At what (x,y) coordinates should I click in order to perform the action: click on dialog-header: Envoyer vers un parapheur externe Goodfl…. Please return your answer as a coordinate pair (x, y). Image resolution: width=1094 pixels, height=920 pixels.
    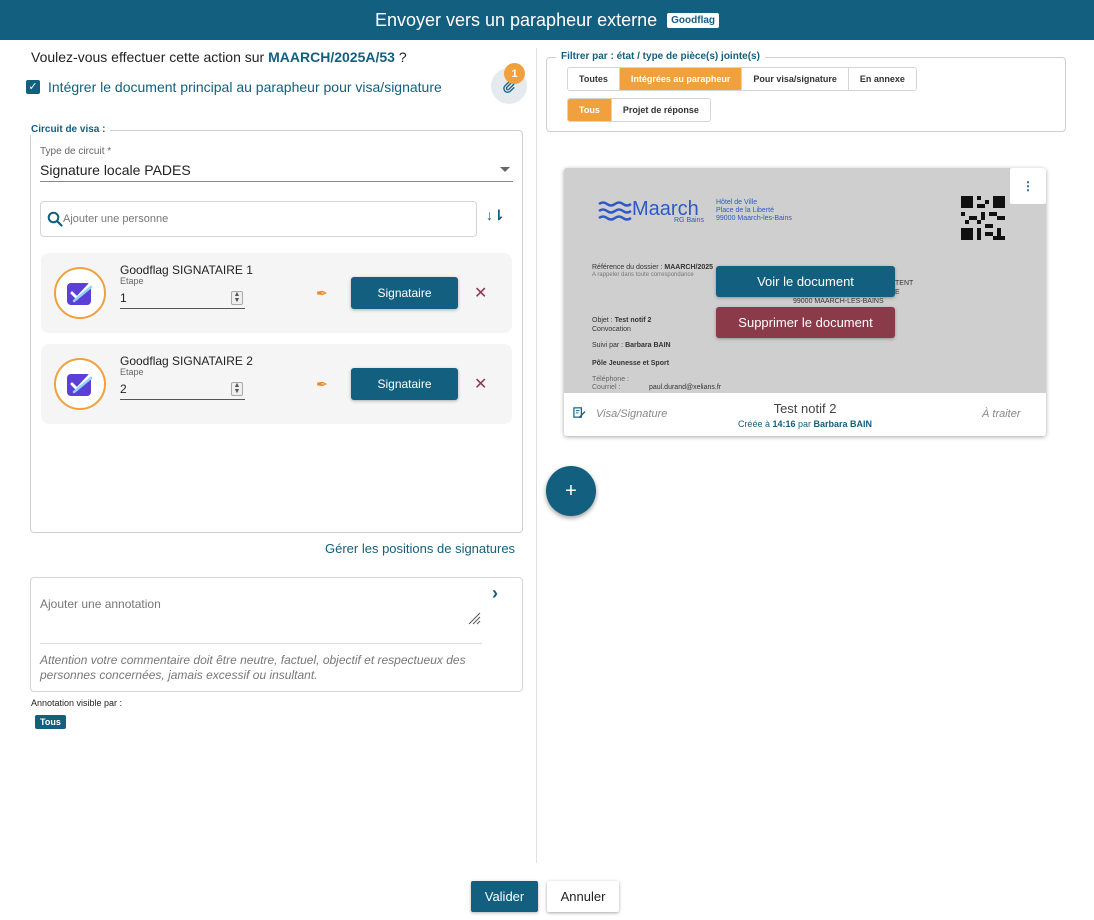
    Looking at the image, I should click on (547, 20).